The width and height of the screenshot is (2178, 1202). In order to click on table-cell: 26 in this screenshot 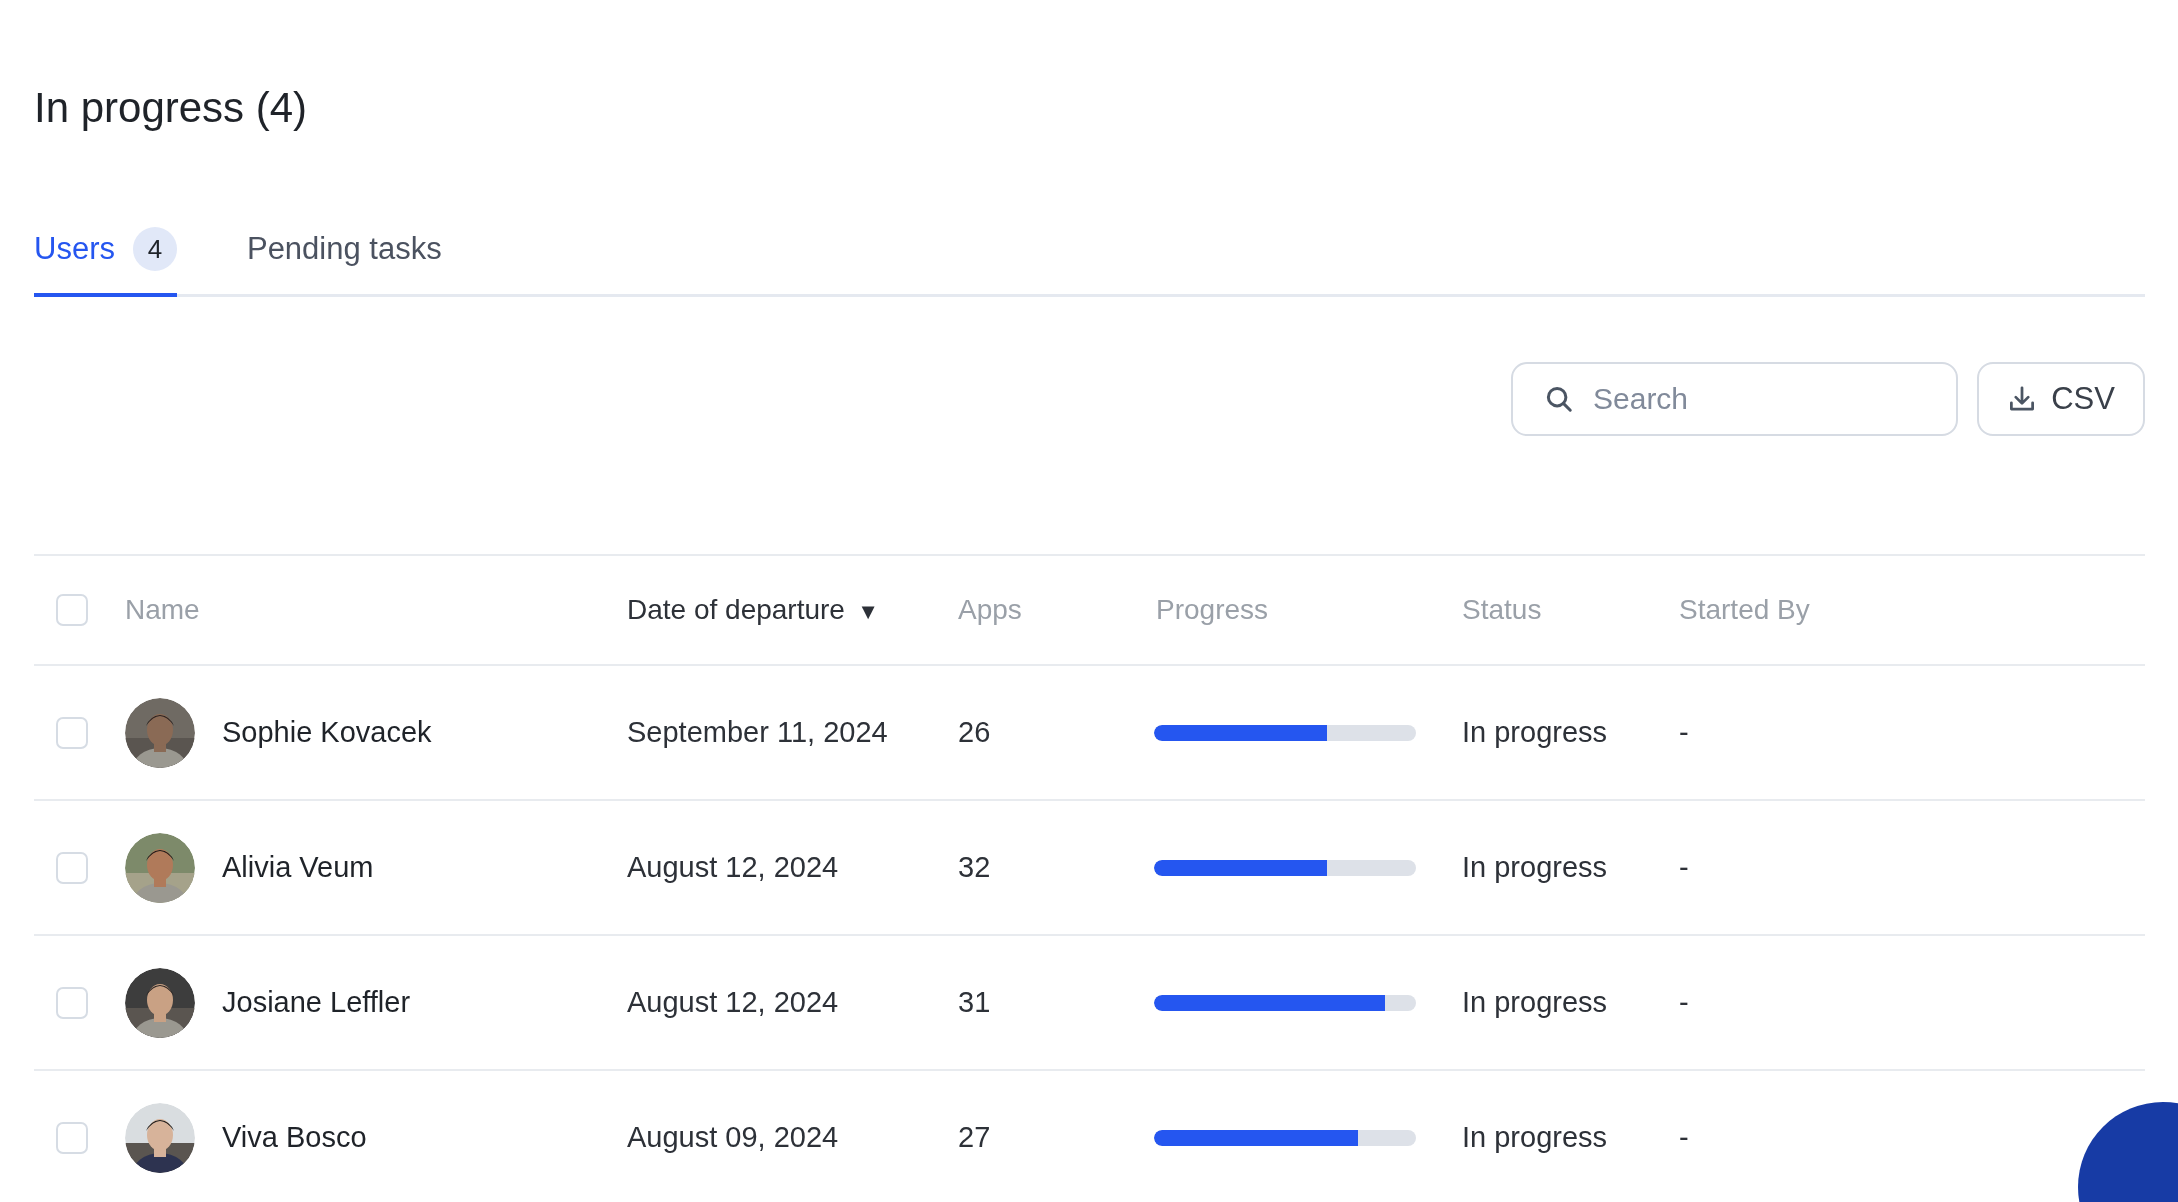, I will do `click(974, 732)`.